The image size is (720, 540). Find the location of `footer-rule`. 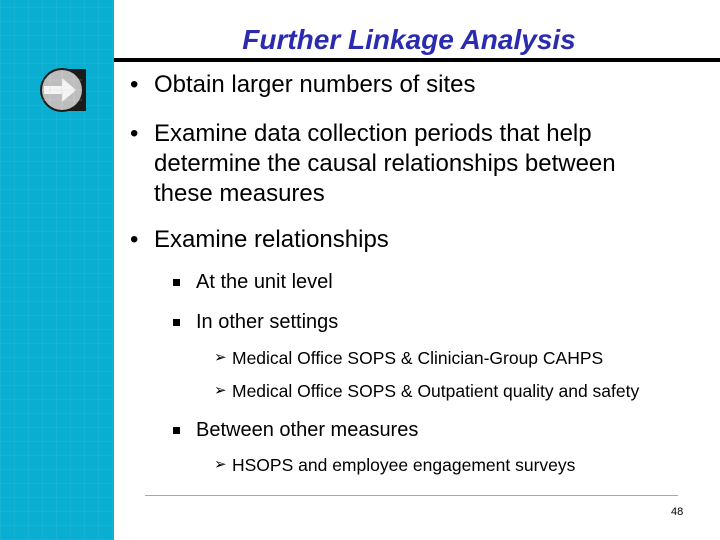

footer-rule is located at coordinates (411, 495).